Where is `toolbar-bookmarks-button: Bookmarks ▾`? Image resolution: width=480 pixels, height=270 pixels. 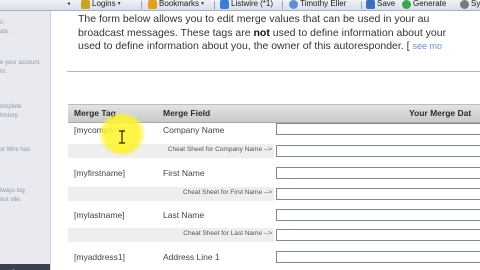
toolbar-bookmarks-button: Bookmarks ▾ is located at coordinates (176, 5).